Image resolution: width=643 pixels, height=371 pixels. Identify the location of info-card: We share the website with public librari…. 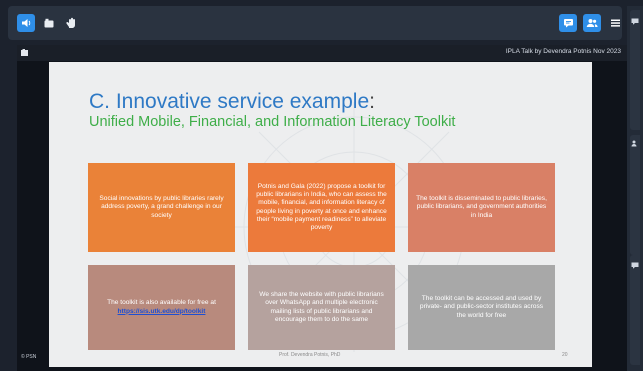
(321, 307).